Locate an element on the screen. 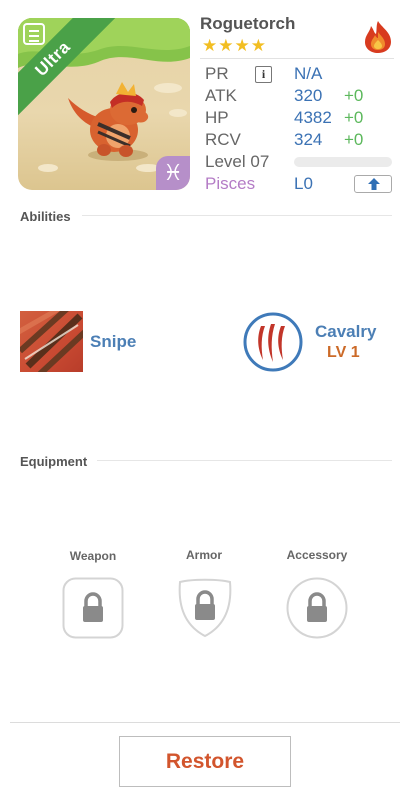  atk-label: ATK is located at coordinates (221, 95).